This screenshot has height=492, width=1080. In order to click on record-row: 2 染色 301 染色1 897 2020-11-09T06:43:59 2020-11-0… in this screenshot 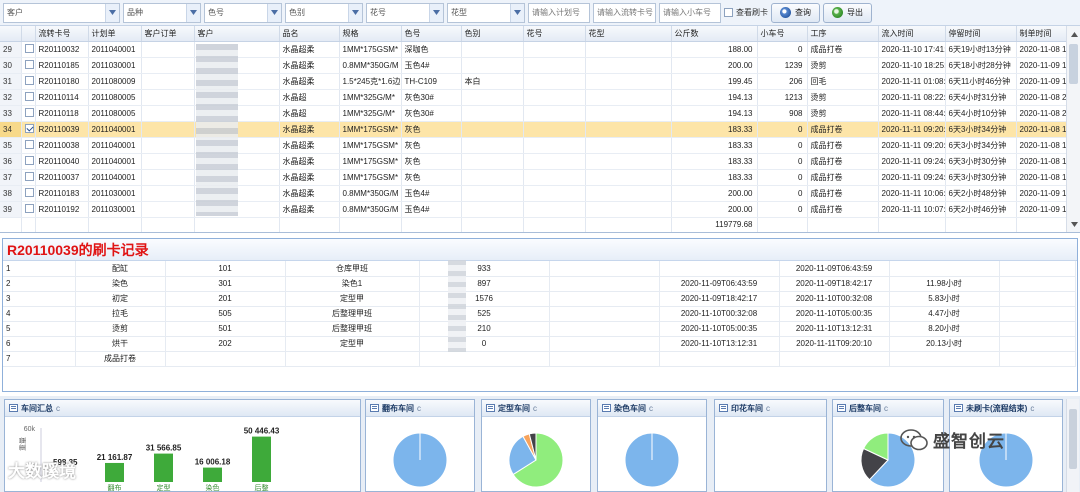, I will do `click(539, 284)`.